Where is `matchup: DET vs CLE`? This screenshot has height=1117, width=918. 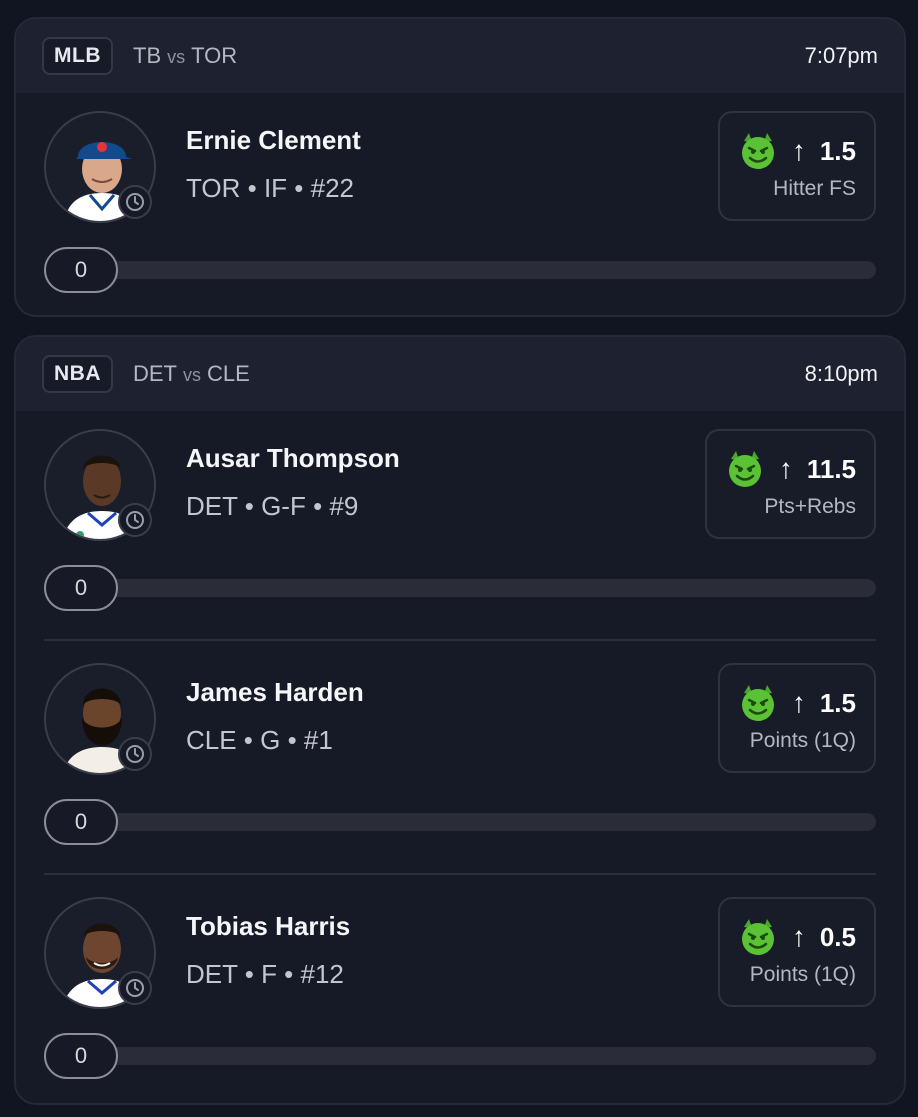
matchup: DET vs CLE is located at coordinates (191, 374).